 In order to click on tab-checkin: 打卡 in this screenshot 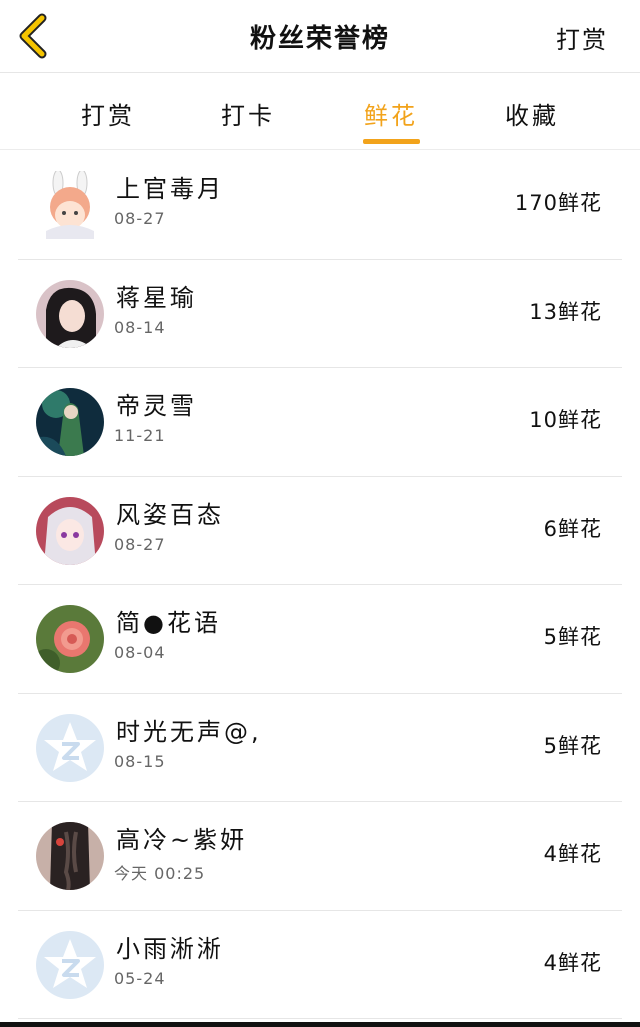, I will do `click(248, 113)`.